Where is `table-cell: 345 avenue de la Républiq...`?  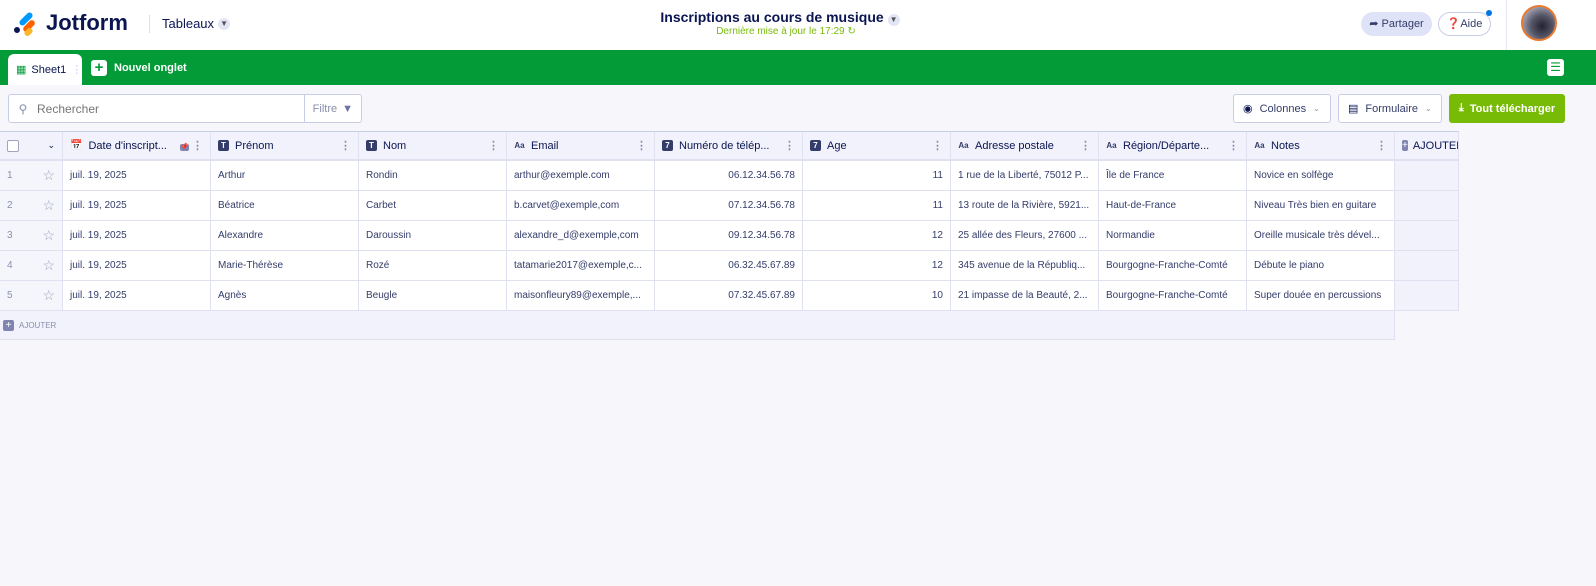 table-cell: 345 avenue de la Républiq... is located at coordinates (1025, 266).